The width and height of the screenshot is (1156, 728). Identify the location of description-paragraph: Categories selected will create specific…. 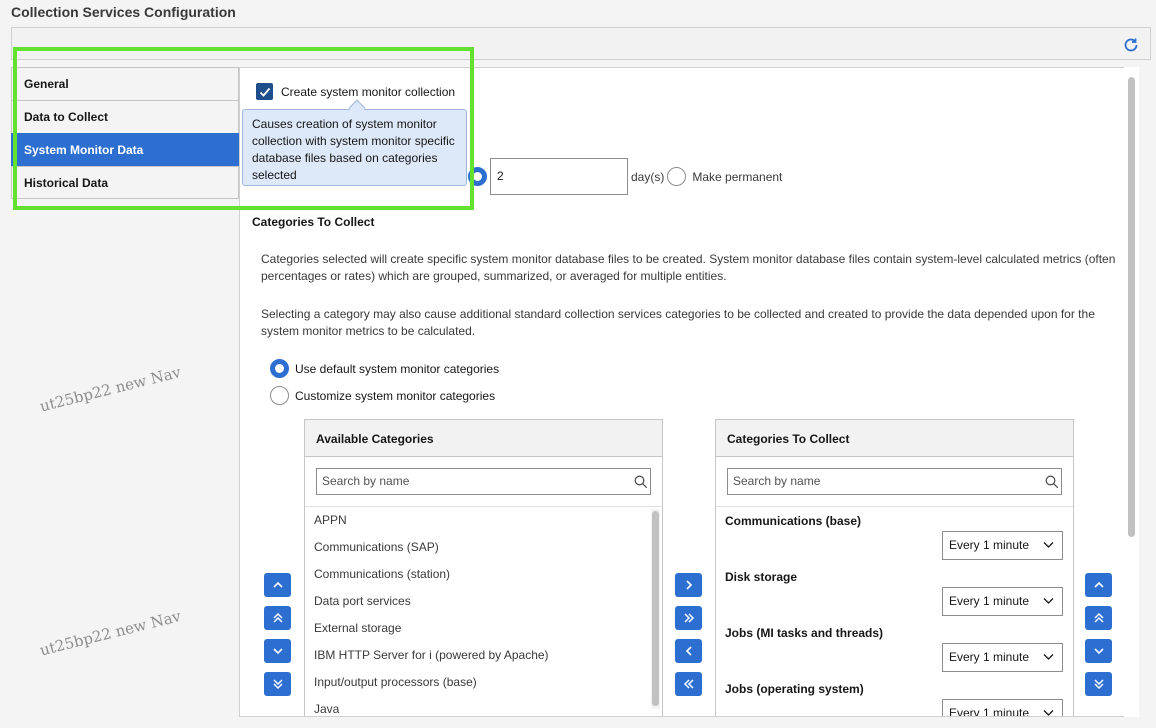
(688, 267).